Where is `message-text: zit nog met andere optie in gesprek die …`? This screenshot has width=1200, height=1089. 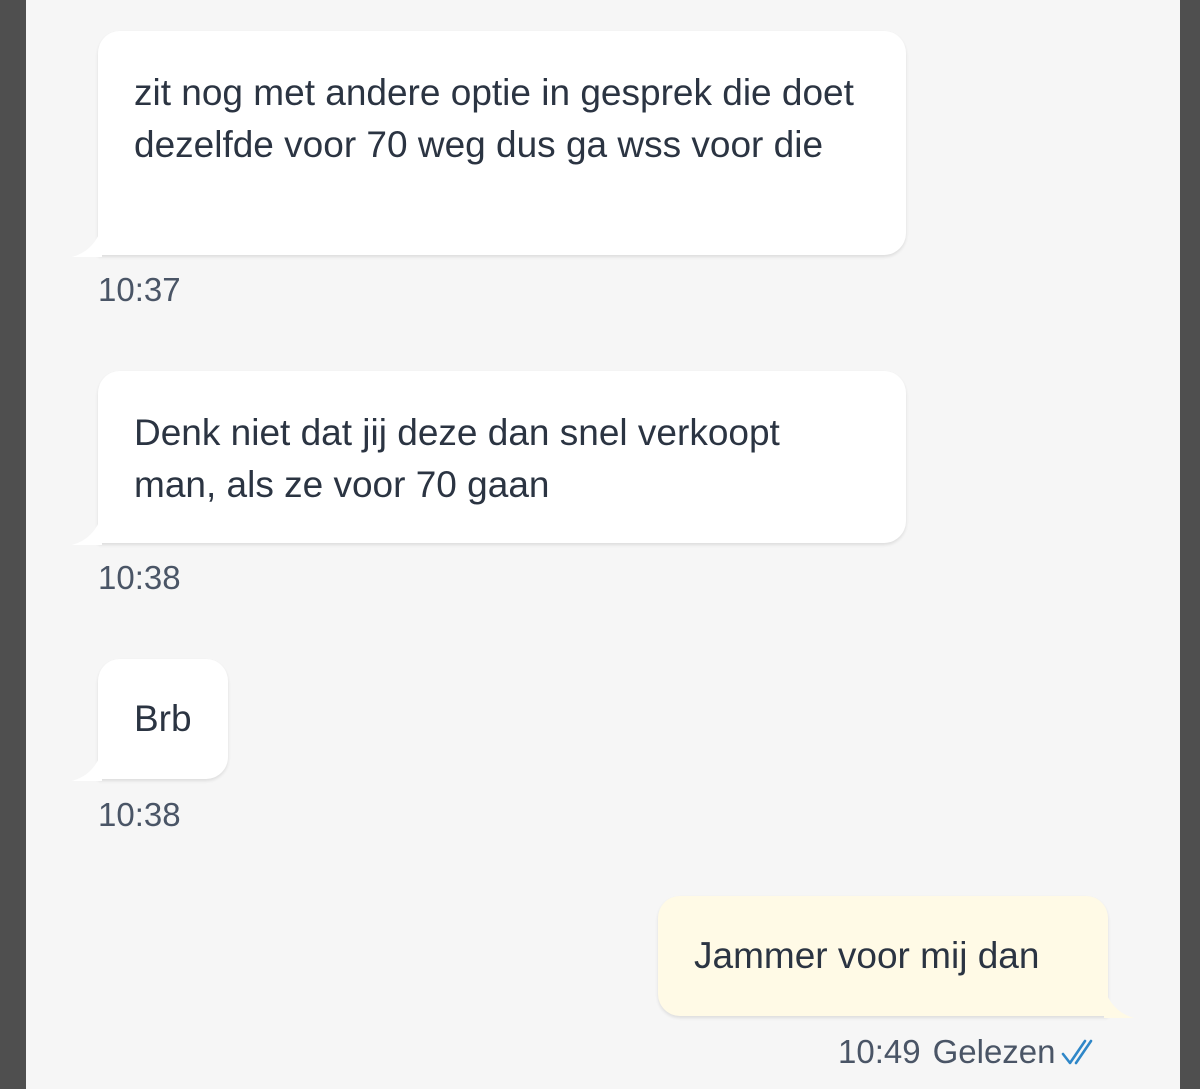
message-text: zit nog met andere optie in gesprek die … is located at coordinates (494, 118).